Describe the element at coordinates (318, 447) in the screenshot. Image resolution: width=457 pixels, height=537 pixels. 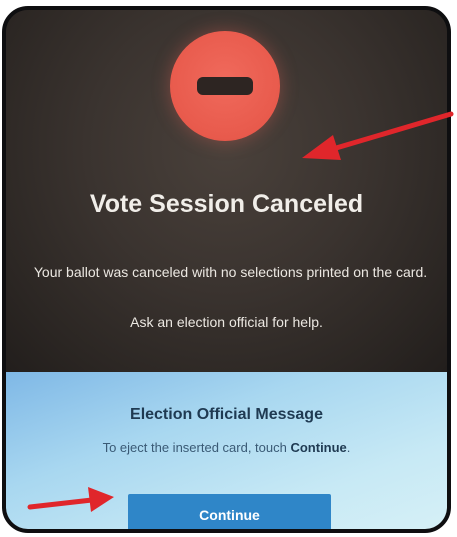
I see `message-emphasis: Continue` at that location.